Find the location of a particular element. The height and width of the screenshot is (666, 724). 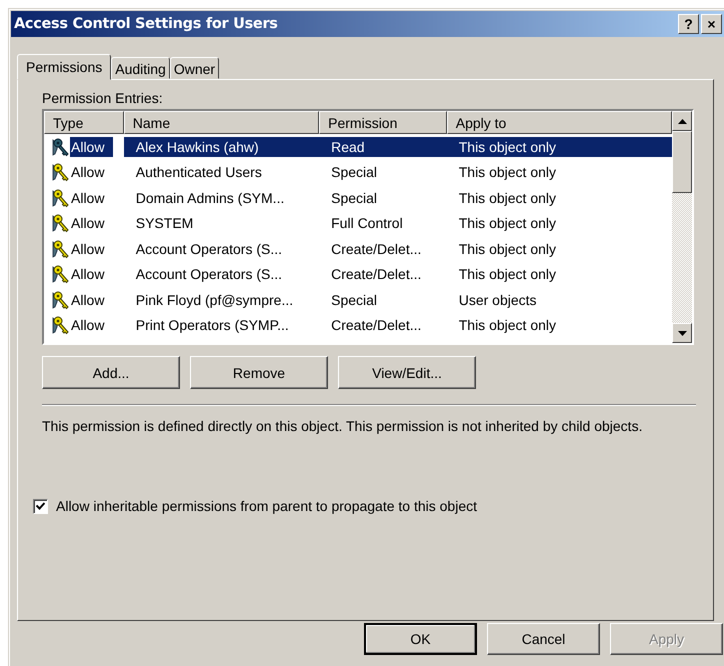

permission-entries-label: Permission Entries: is located at coordinates (103, 98).